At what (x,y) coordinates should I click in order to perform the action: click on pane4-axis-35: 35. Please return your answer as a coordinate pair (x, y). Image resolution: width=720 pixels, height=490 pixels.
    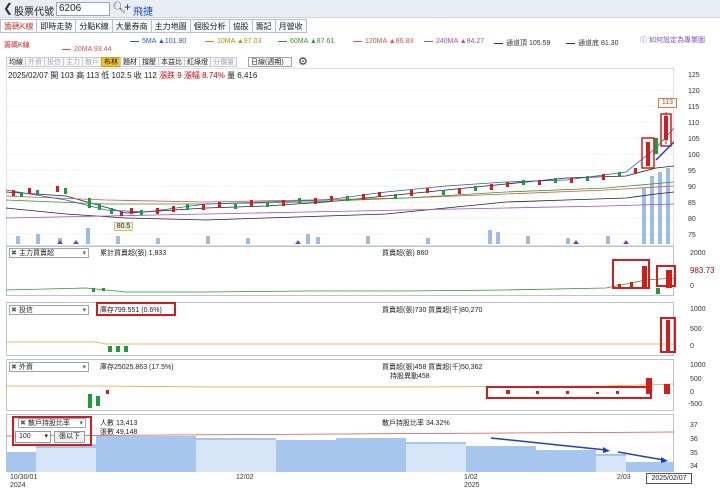
    Looking at the image, I should click on (694, 453).